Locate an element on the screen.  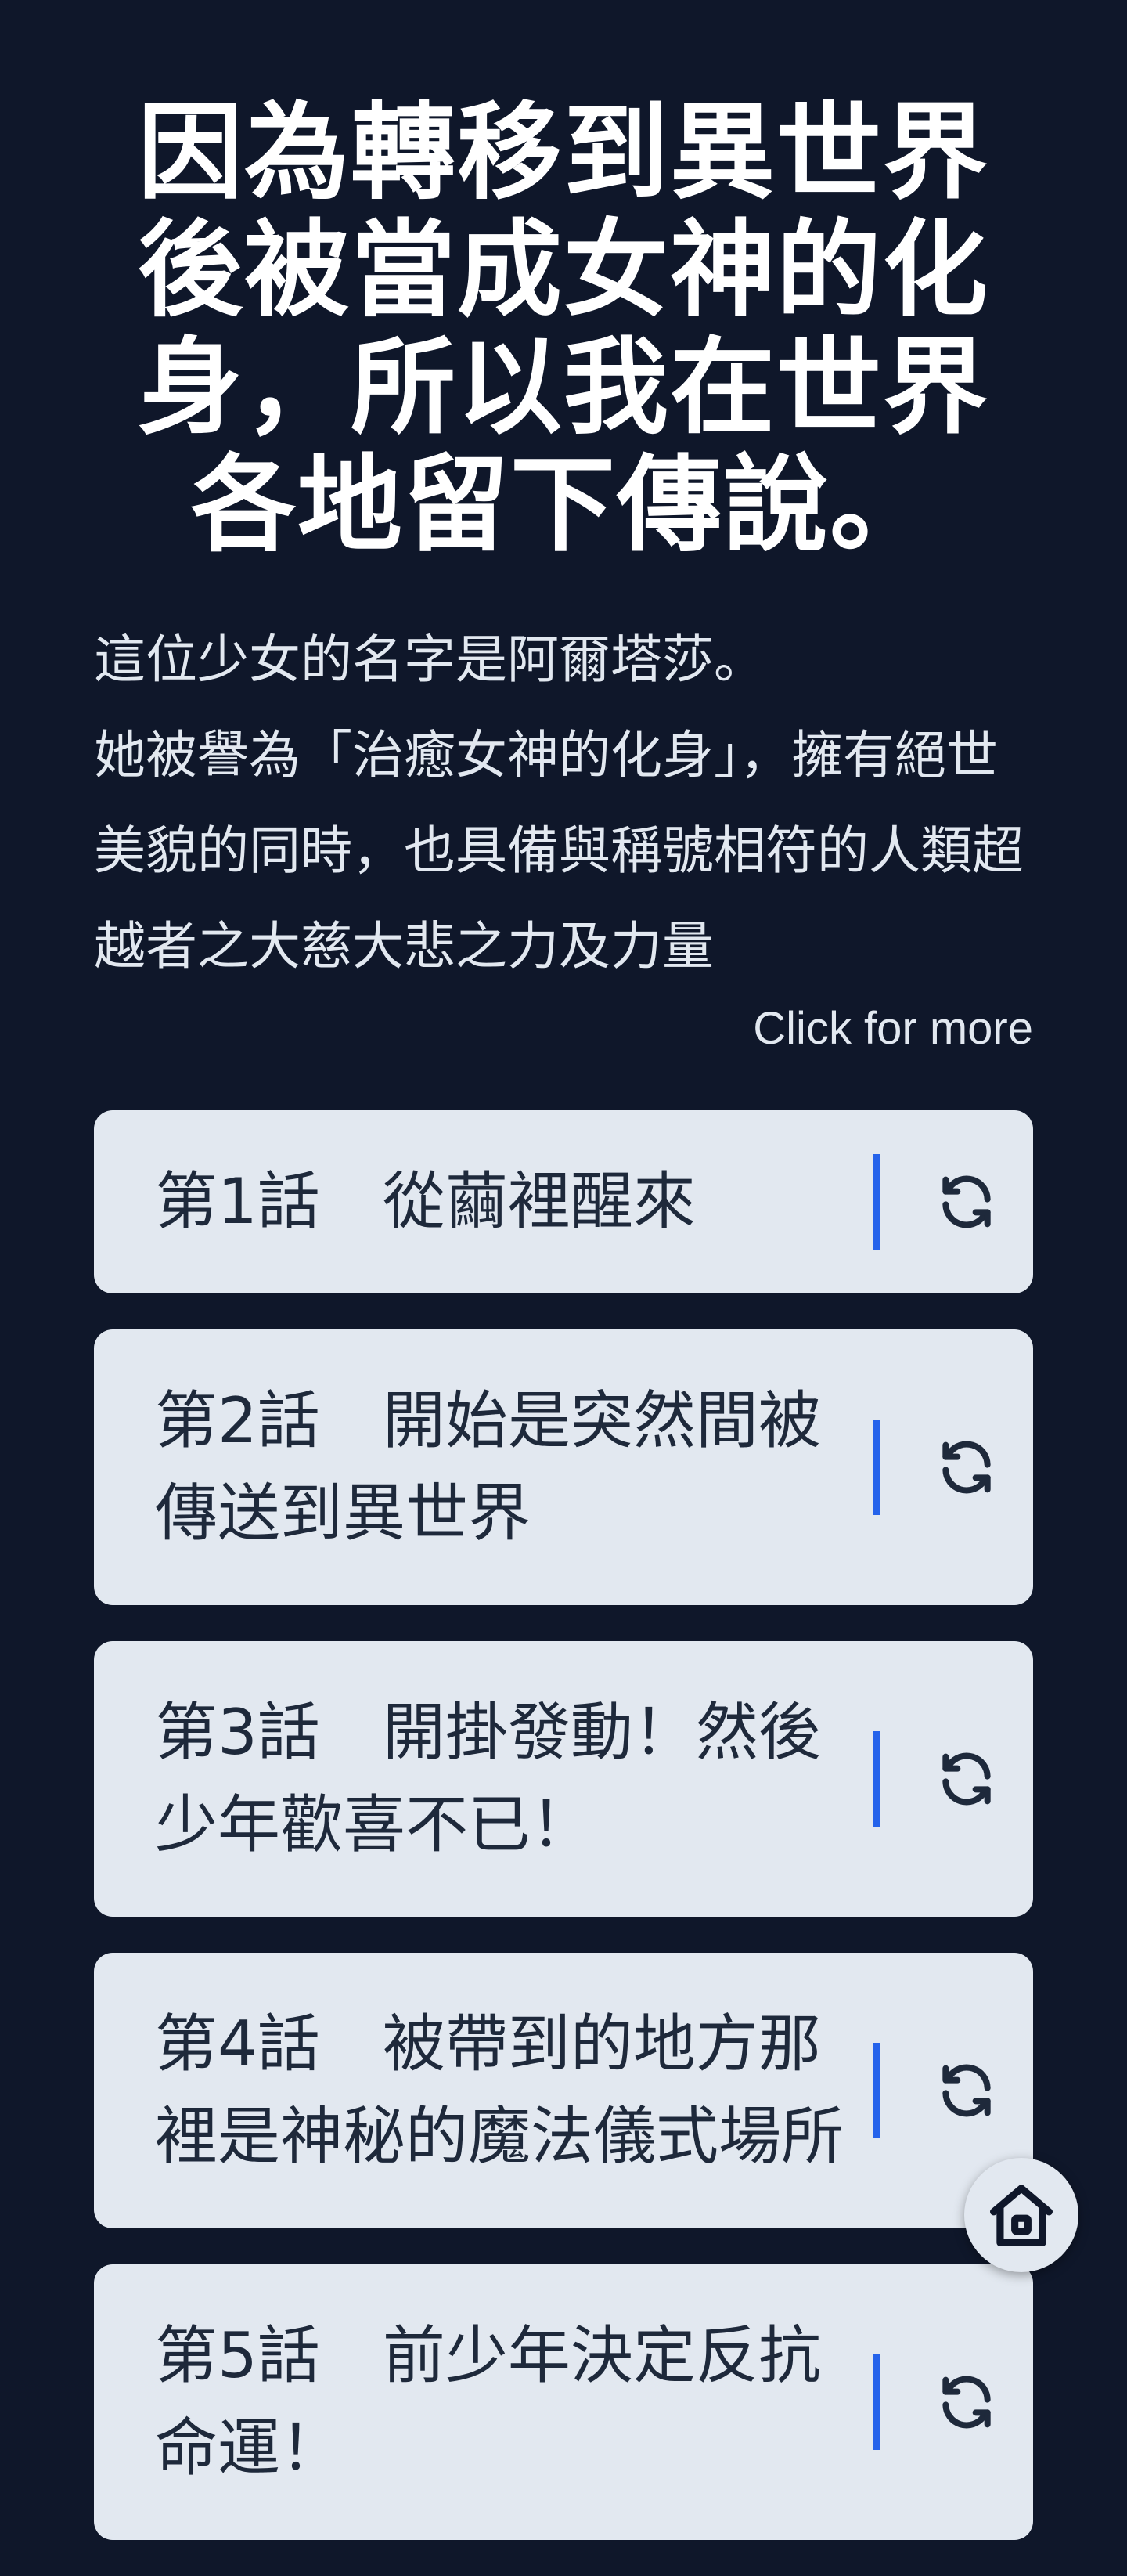
home-icon is located at coordinates (1022, 2215).